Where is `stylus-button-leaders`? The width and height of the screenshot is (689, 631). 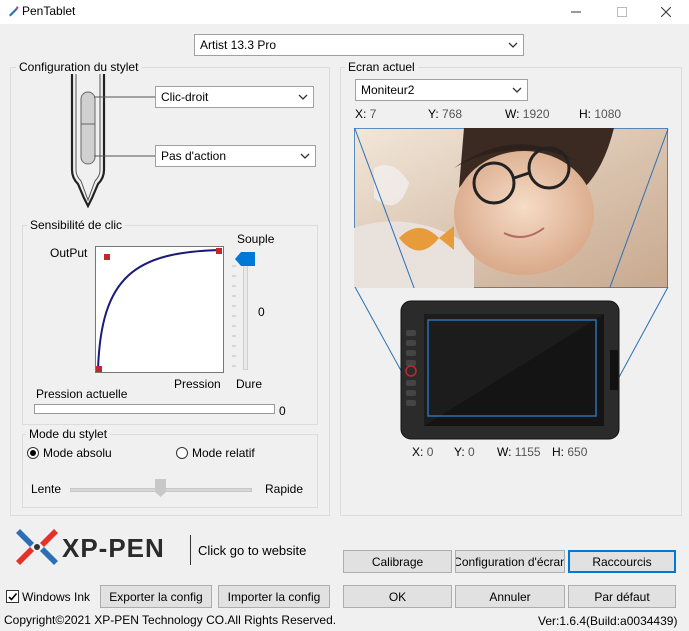 stylus-button-leaders is located at coordinates (125, 126).